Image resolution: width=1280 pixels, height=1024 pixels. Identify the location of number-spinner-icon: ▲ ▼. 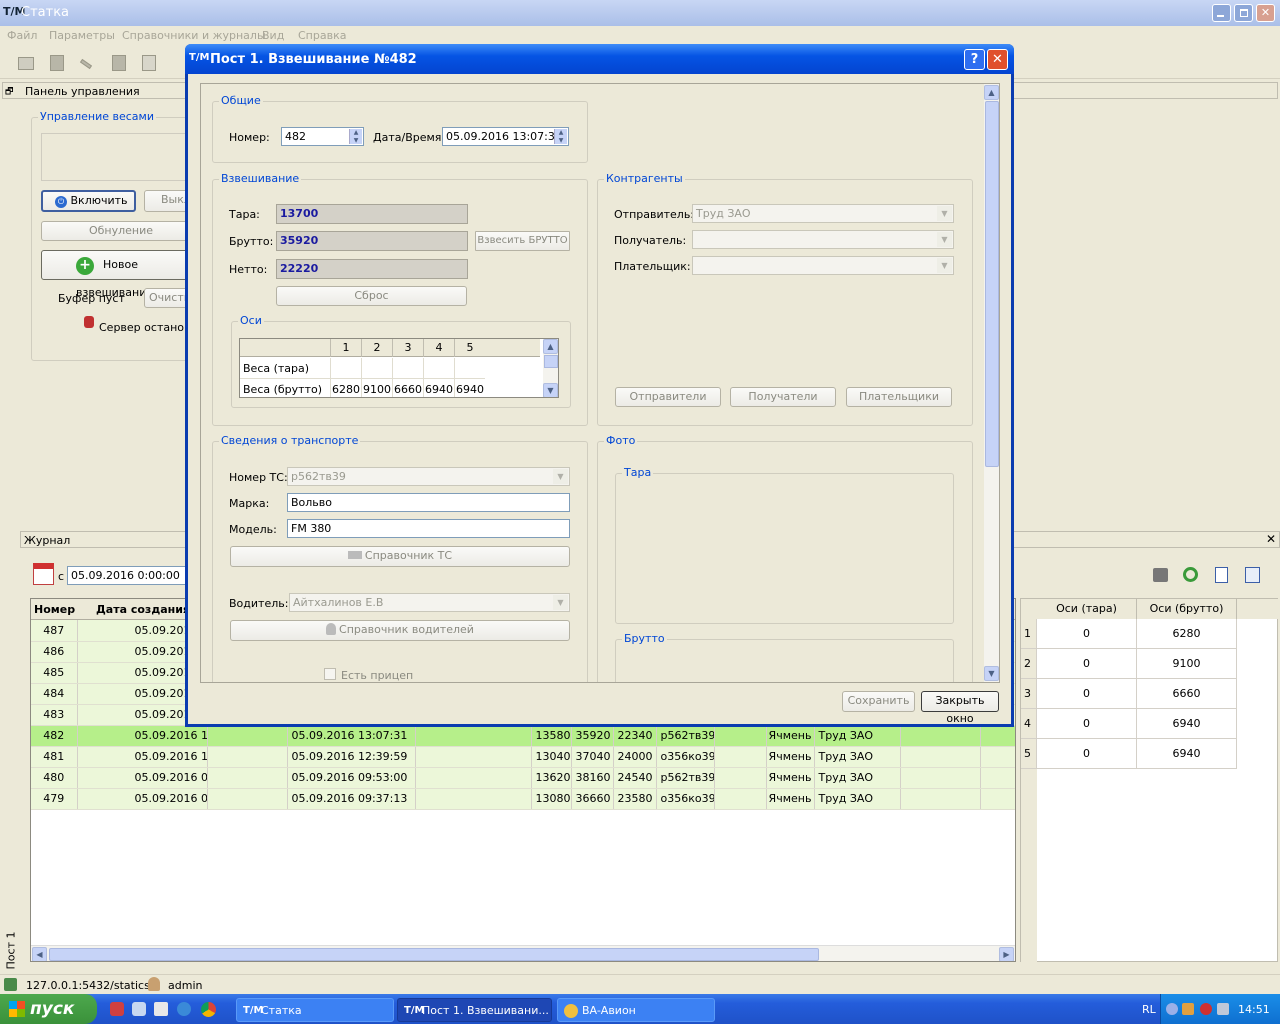
(355, 136).